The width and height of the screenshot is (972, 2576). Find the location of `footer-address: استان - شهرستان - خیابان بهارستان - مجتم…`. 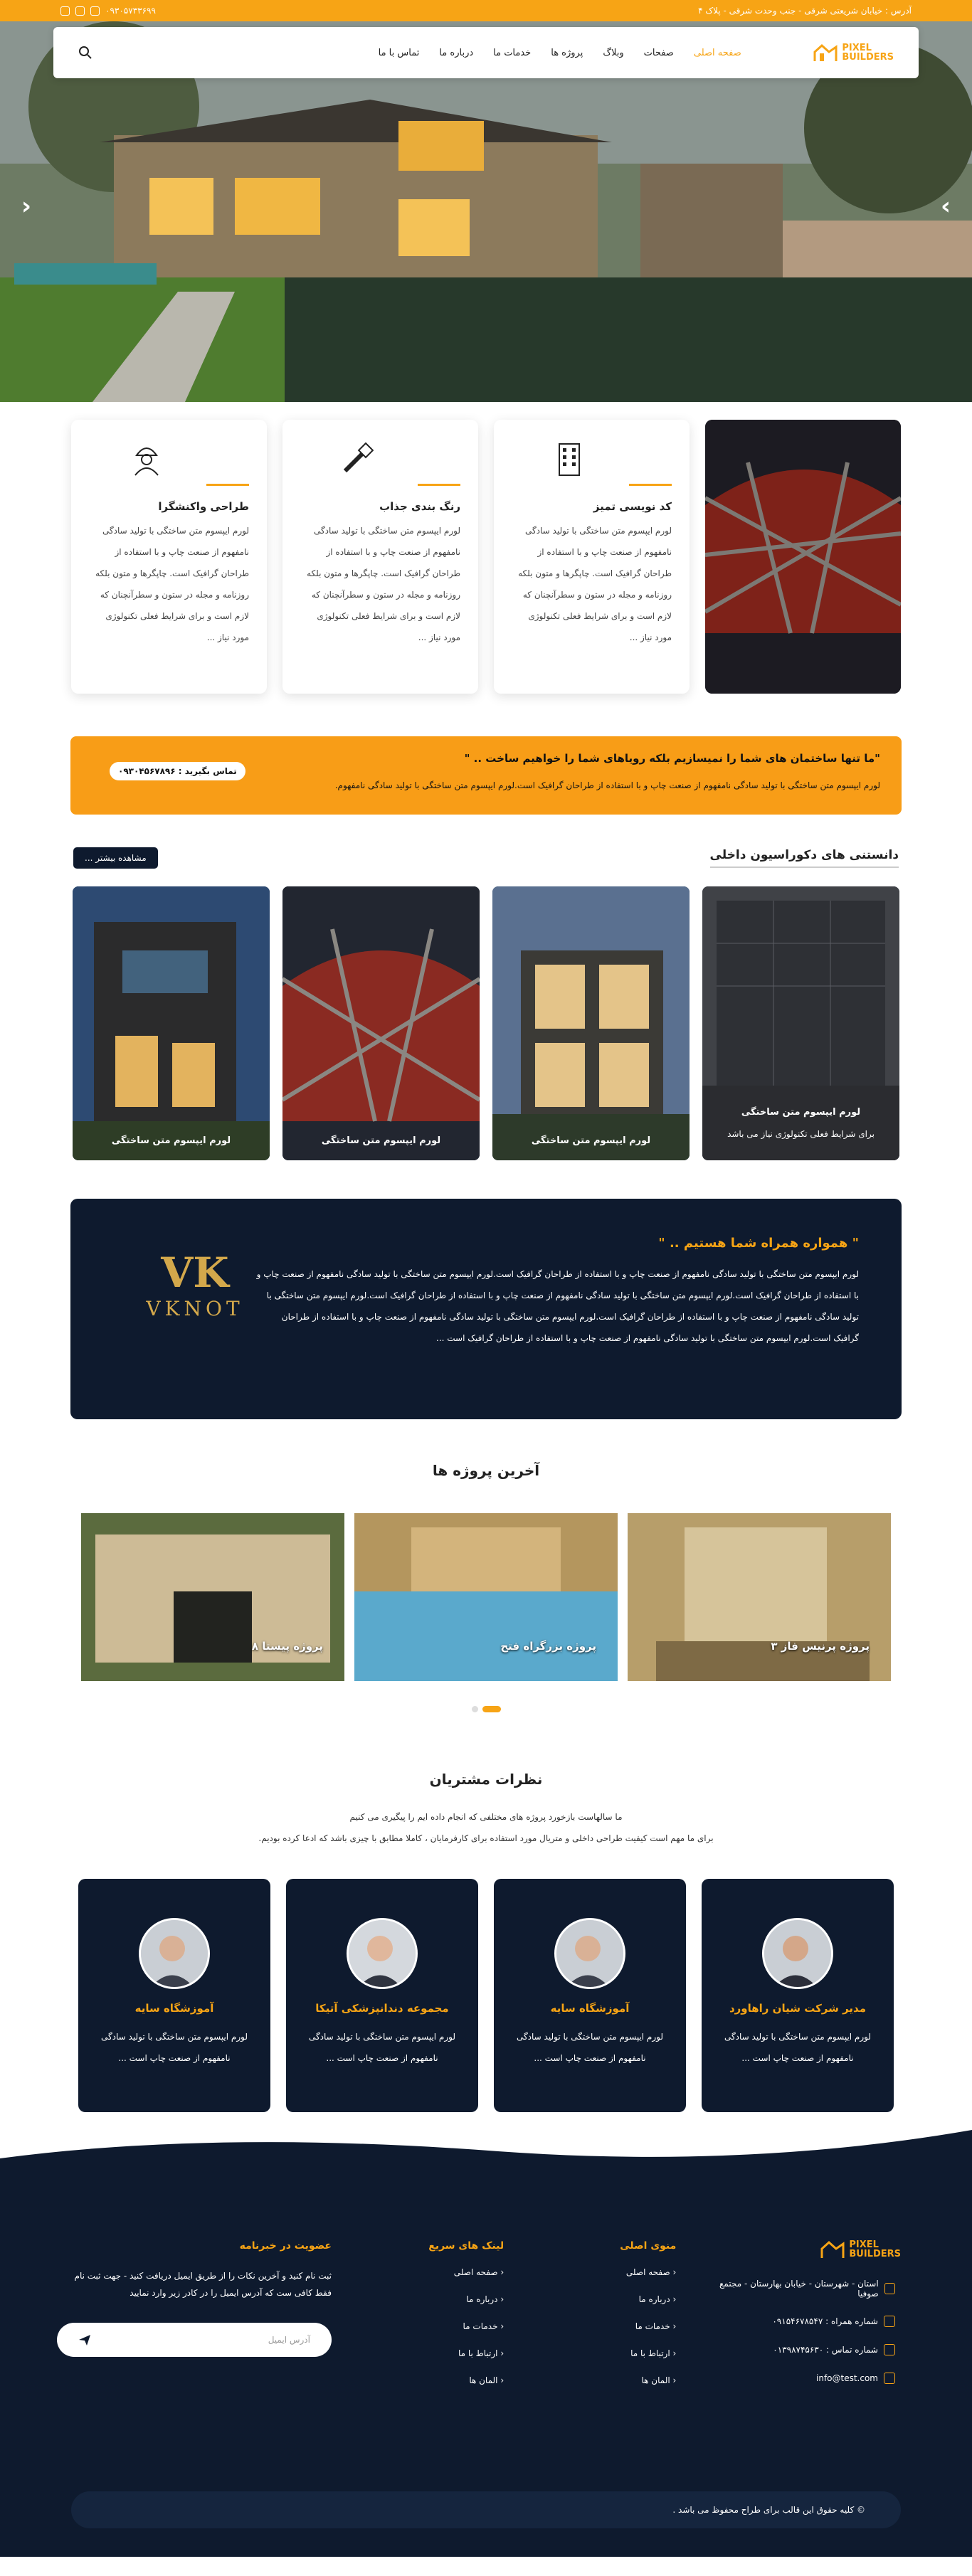

footer-address: استان - شهرستان - خیابان بهارستان - مجتم… is located at coordinates (802, 2289).